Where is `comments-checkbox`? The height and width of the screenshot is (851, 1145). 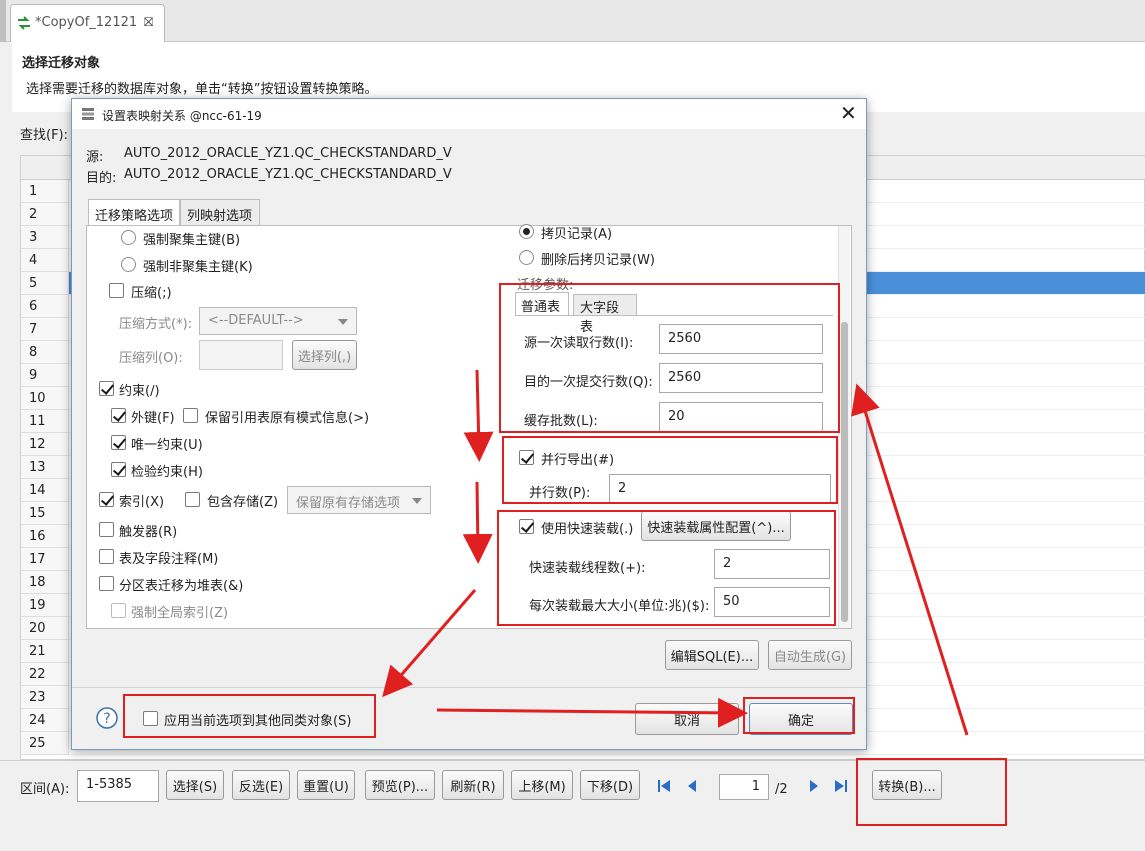 comments-checkbox is located at coordinates (106, 556).